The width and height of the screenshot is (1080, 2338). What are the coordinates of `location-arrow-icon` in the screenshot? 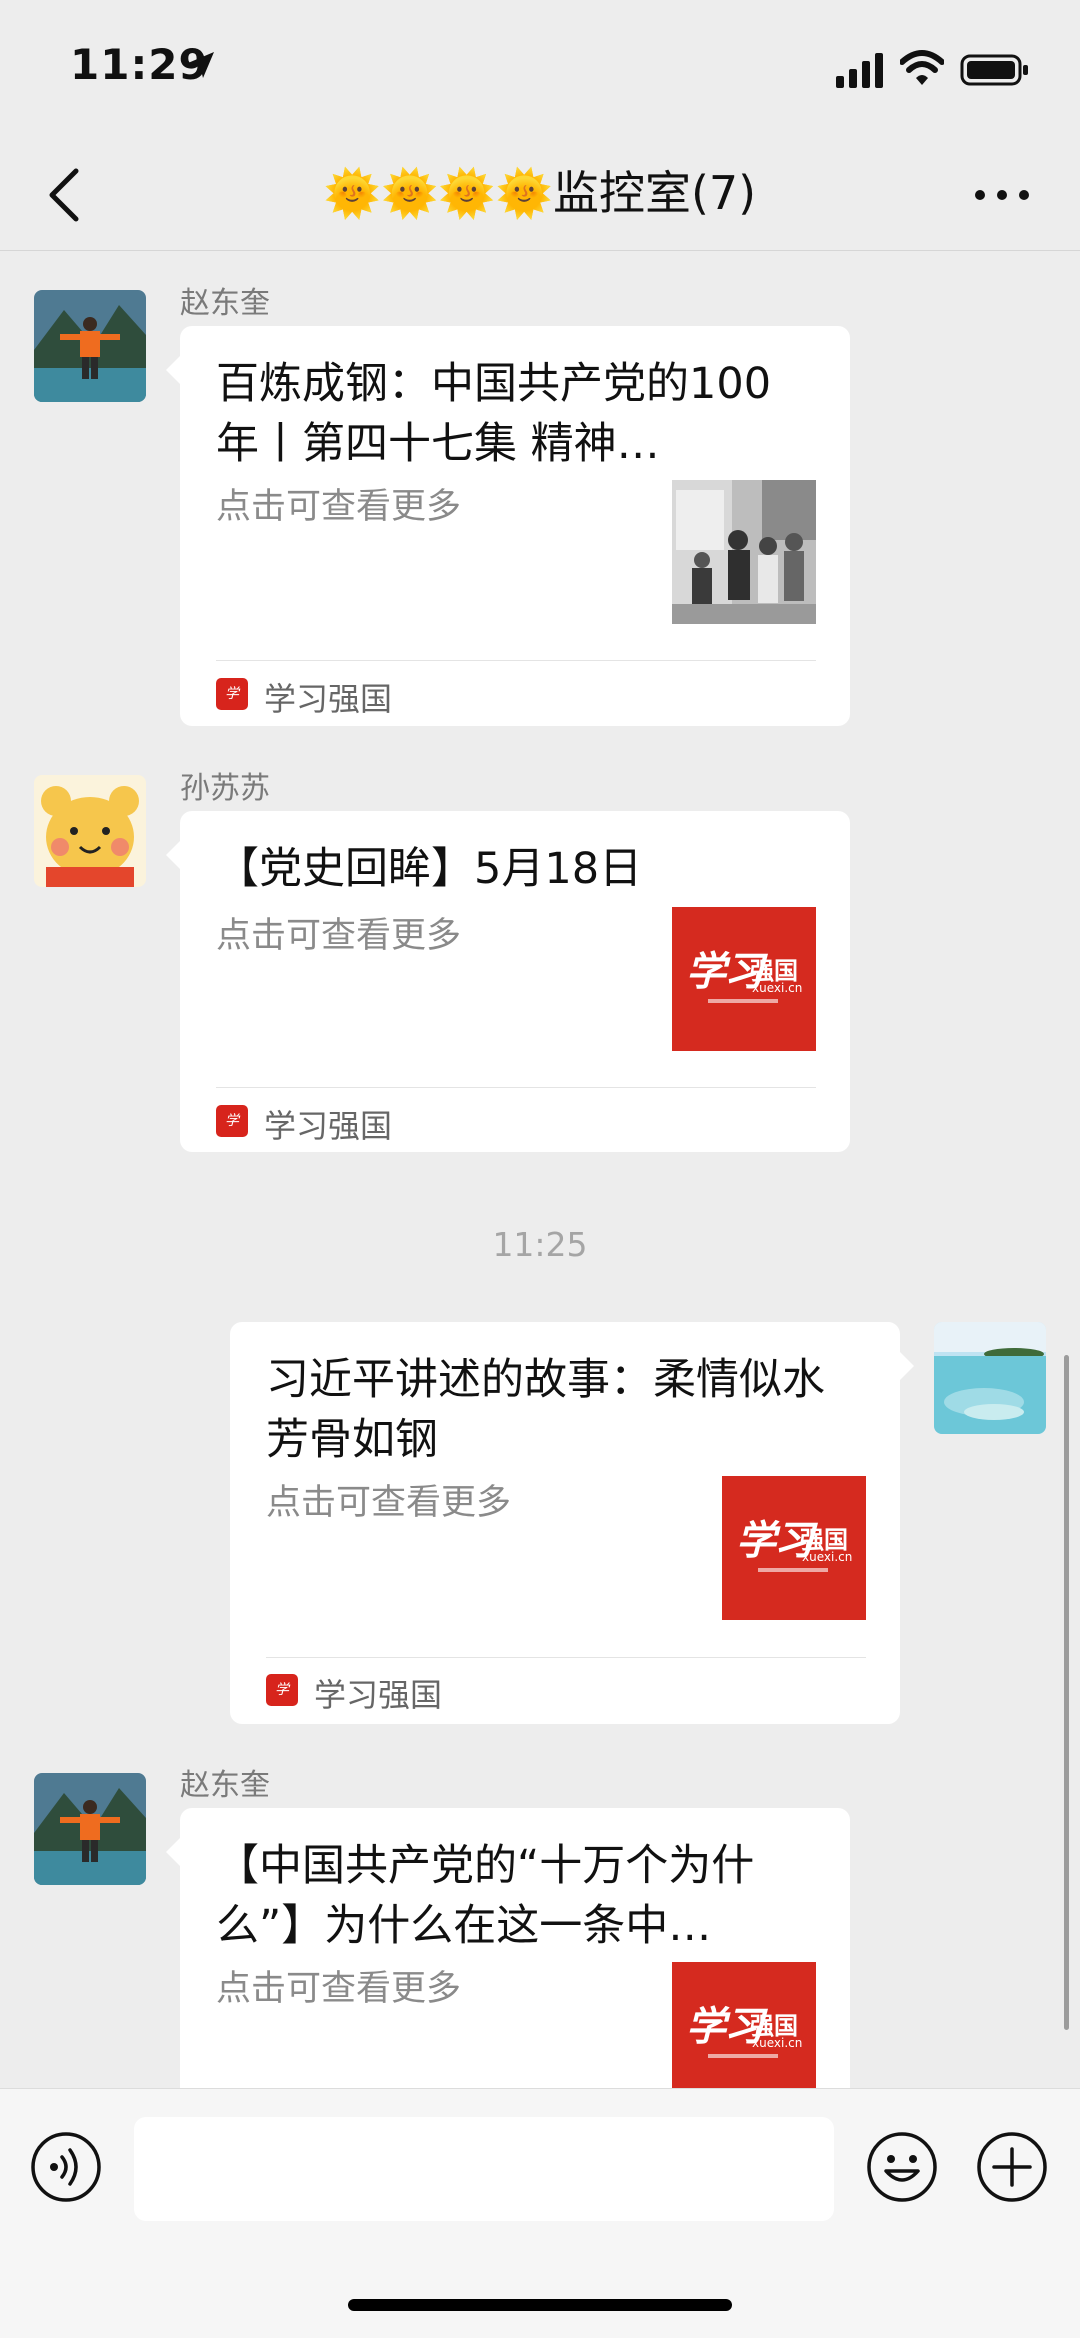 It's located at (201, 65).